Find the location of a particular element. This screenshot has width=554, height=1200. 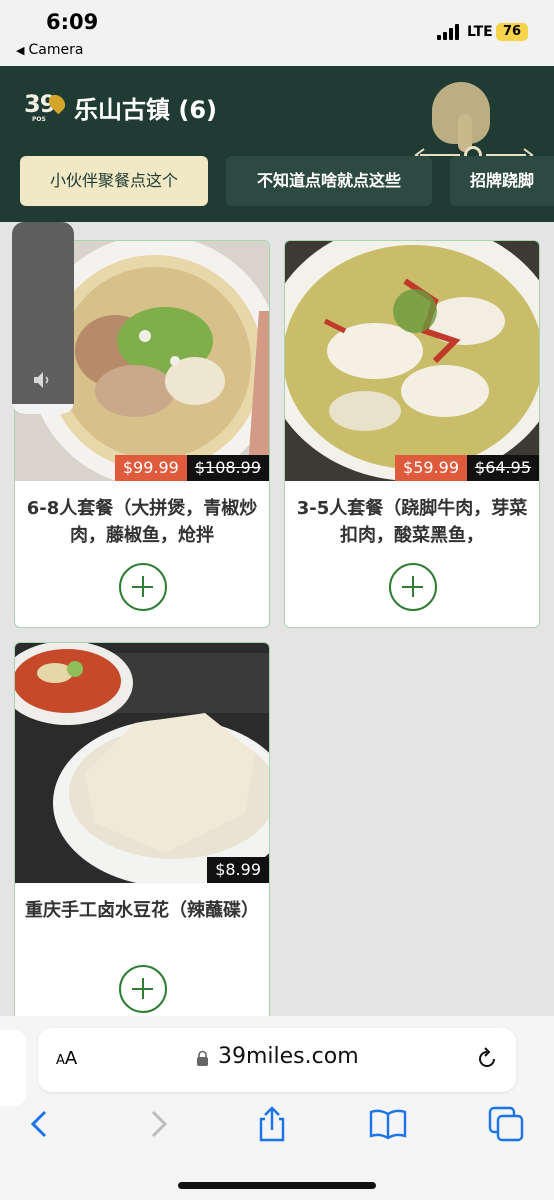

product-card: $59.99 $64.95 3-5人套餐（跷脚牛肉，芽菜扣肉，酸菜黑鱼， is located at coordinates (412, 434).